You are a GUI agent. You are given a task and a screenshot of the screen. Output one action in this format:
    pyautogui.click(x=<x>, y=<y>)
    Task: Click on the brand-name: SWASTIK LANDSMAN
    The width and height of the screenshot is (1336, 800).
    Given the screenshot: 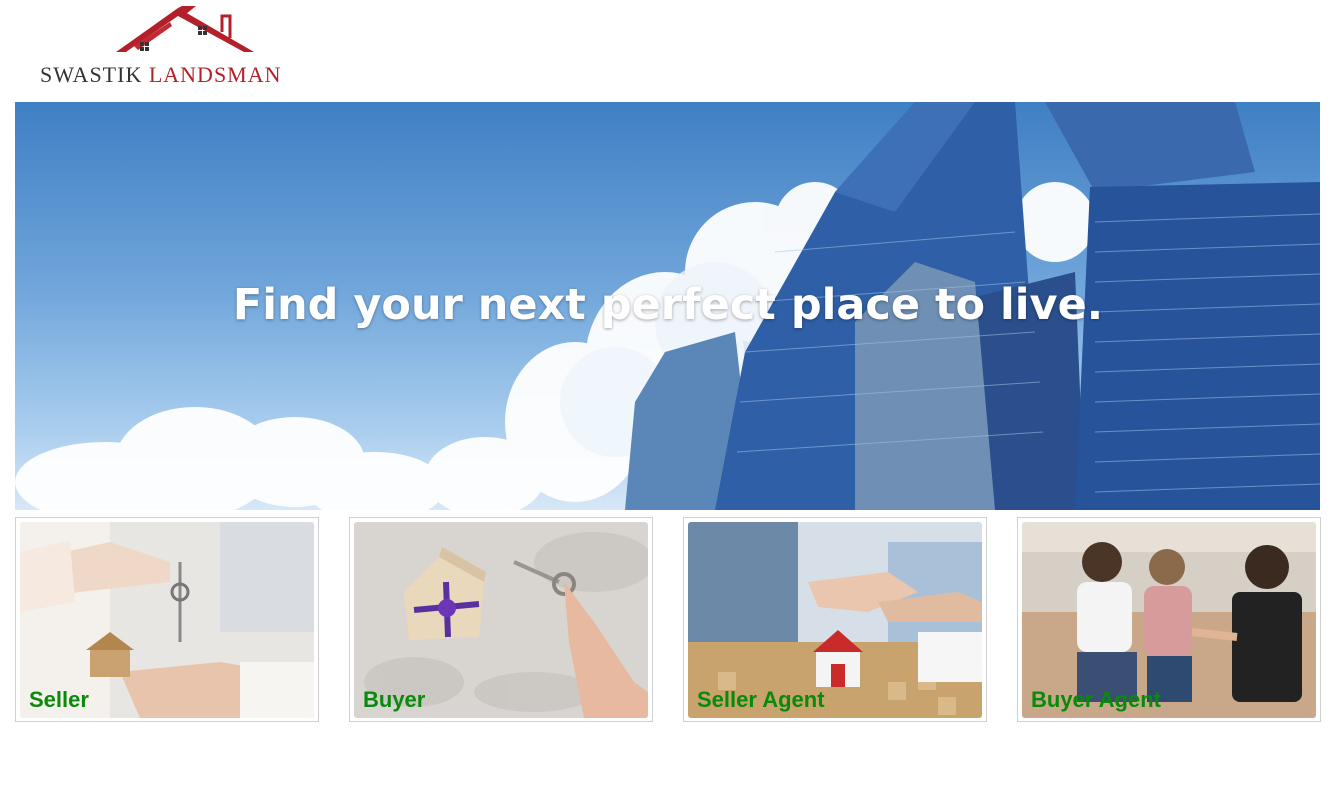 What is the action you would take?
    pyautogui.click(x=161, y=75)
    